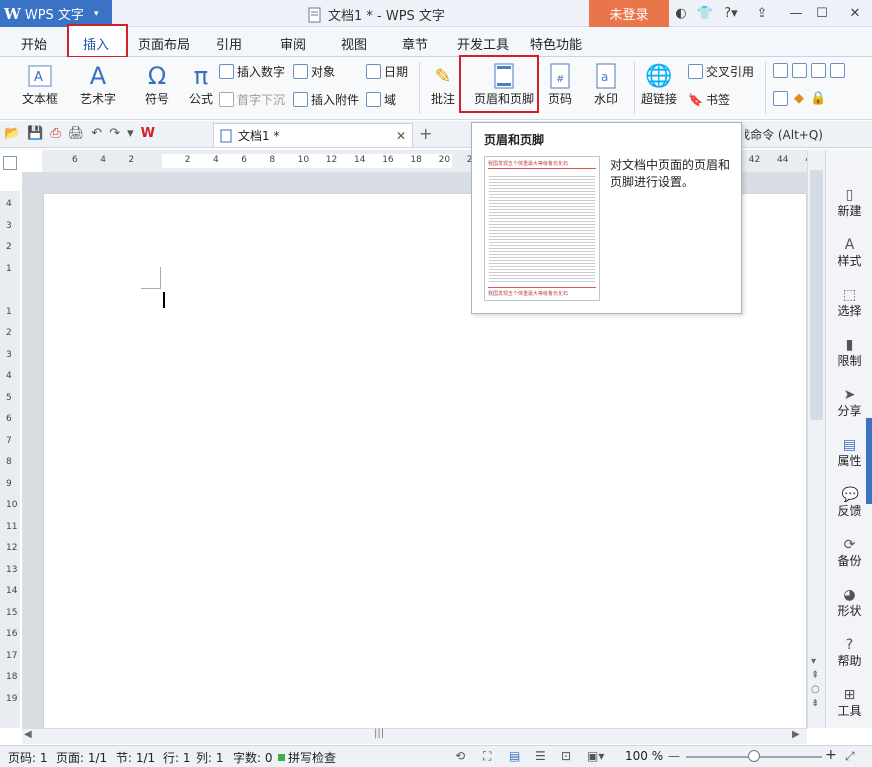  I want to click on panel-style: A 样式, so click(849, 253).